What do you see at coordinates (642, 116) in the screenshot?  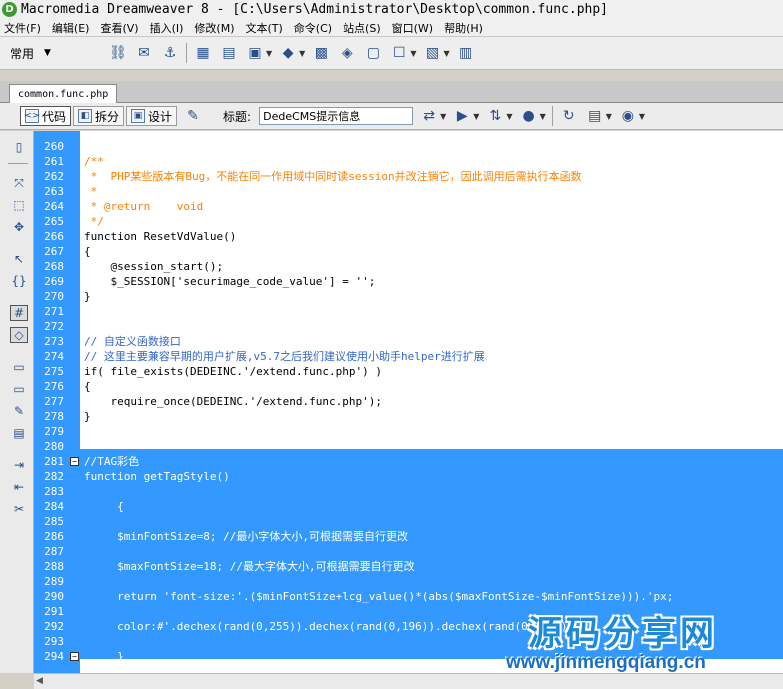 I see `visual-aids-dropdown-icon: ▼` at bounding box center [642, 116].